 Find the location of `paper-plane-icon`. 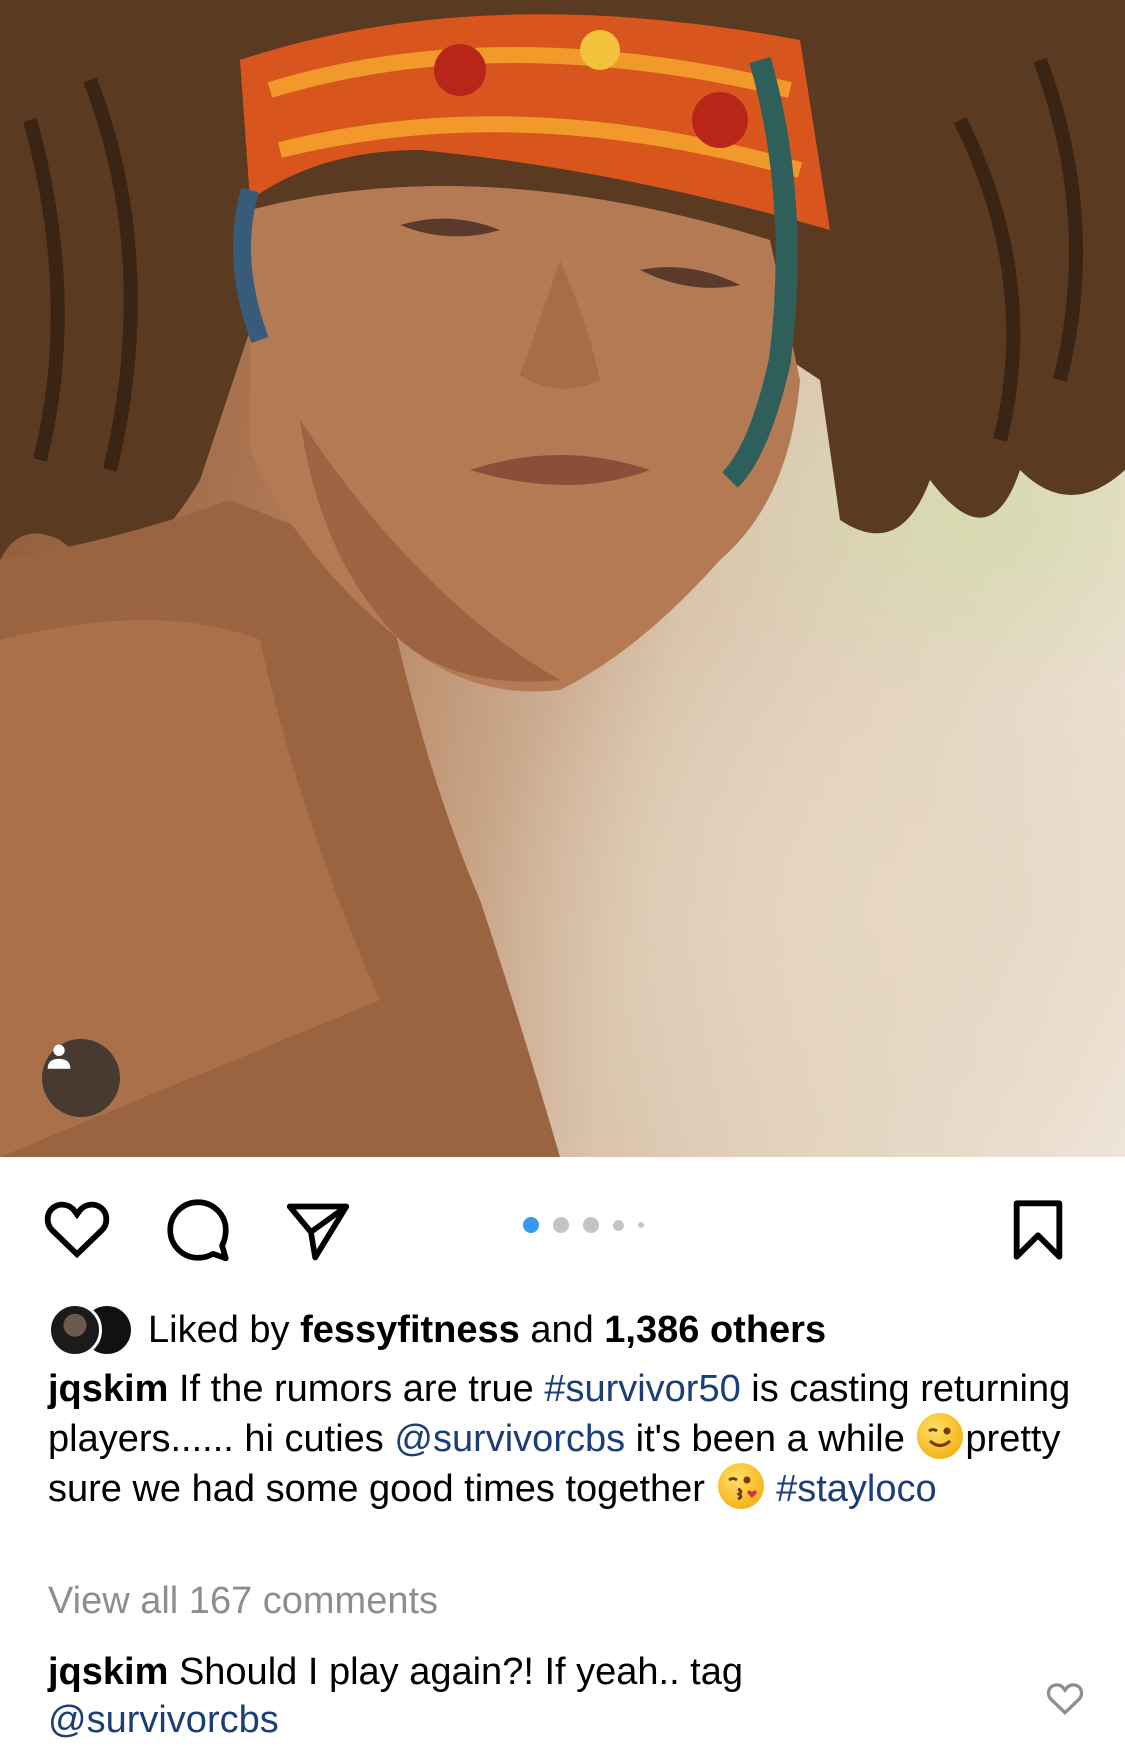

paper-plane-icon is located at coordinates (318, 1232).